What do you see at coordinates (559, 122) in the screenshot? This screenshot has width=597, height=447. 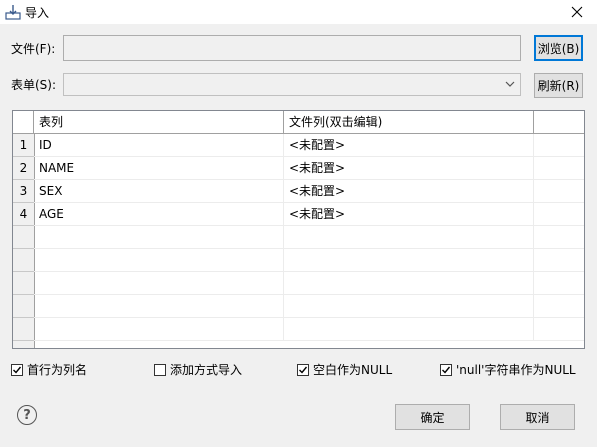 I see `header-filler` at bounding box center [559, 122].